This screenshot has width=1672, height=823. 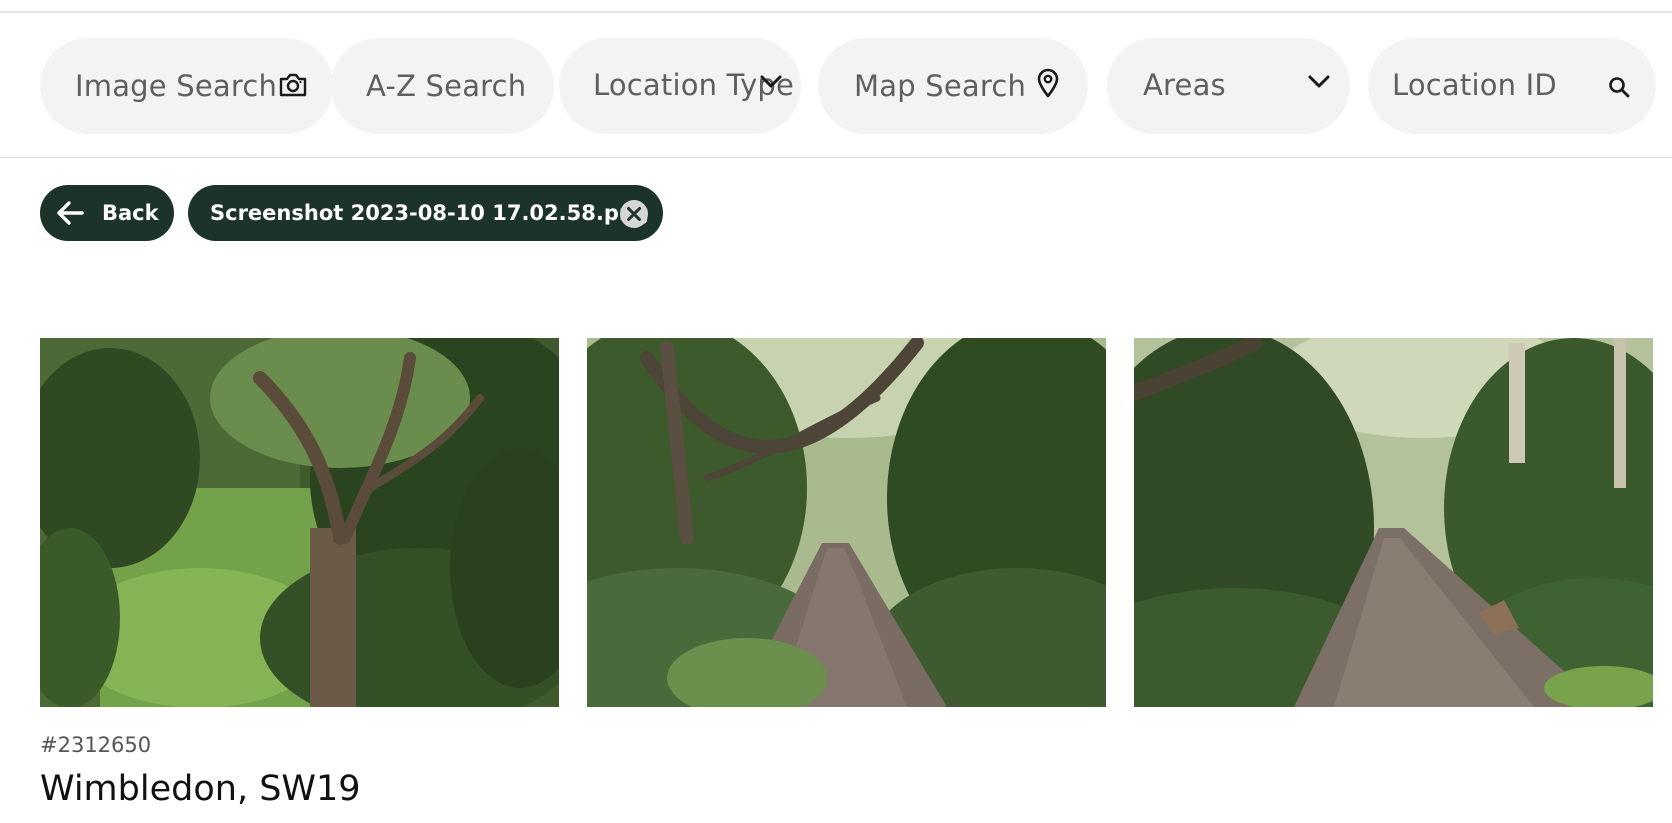 What do you see at coordinates (293, 85) in the screenshot?
I see `camera-icon` at bounding box center [293, 85].